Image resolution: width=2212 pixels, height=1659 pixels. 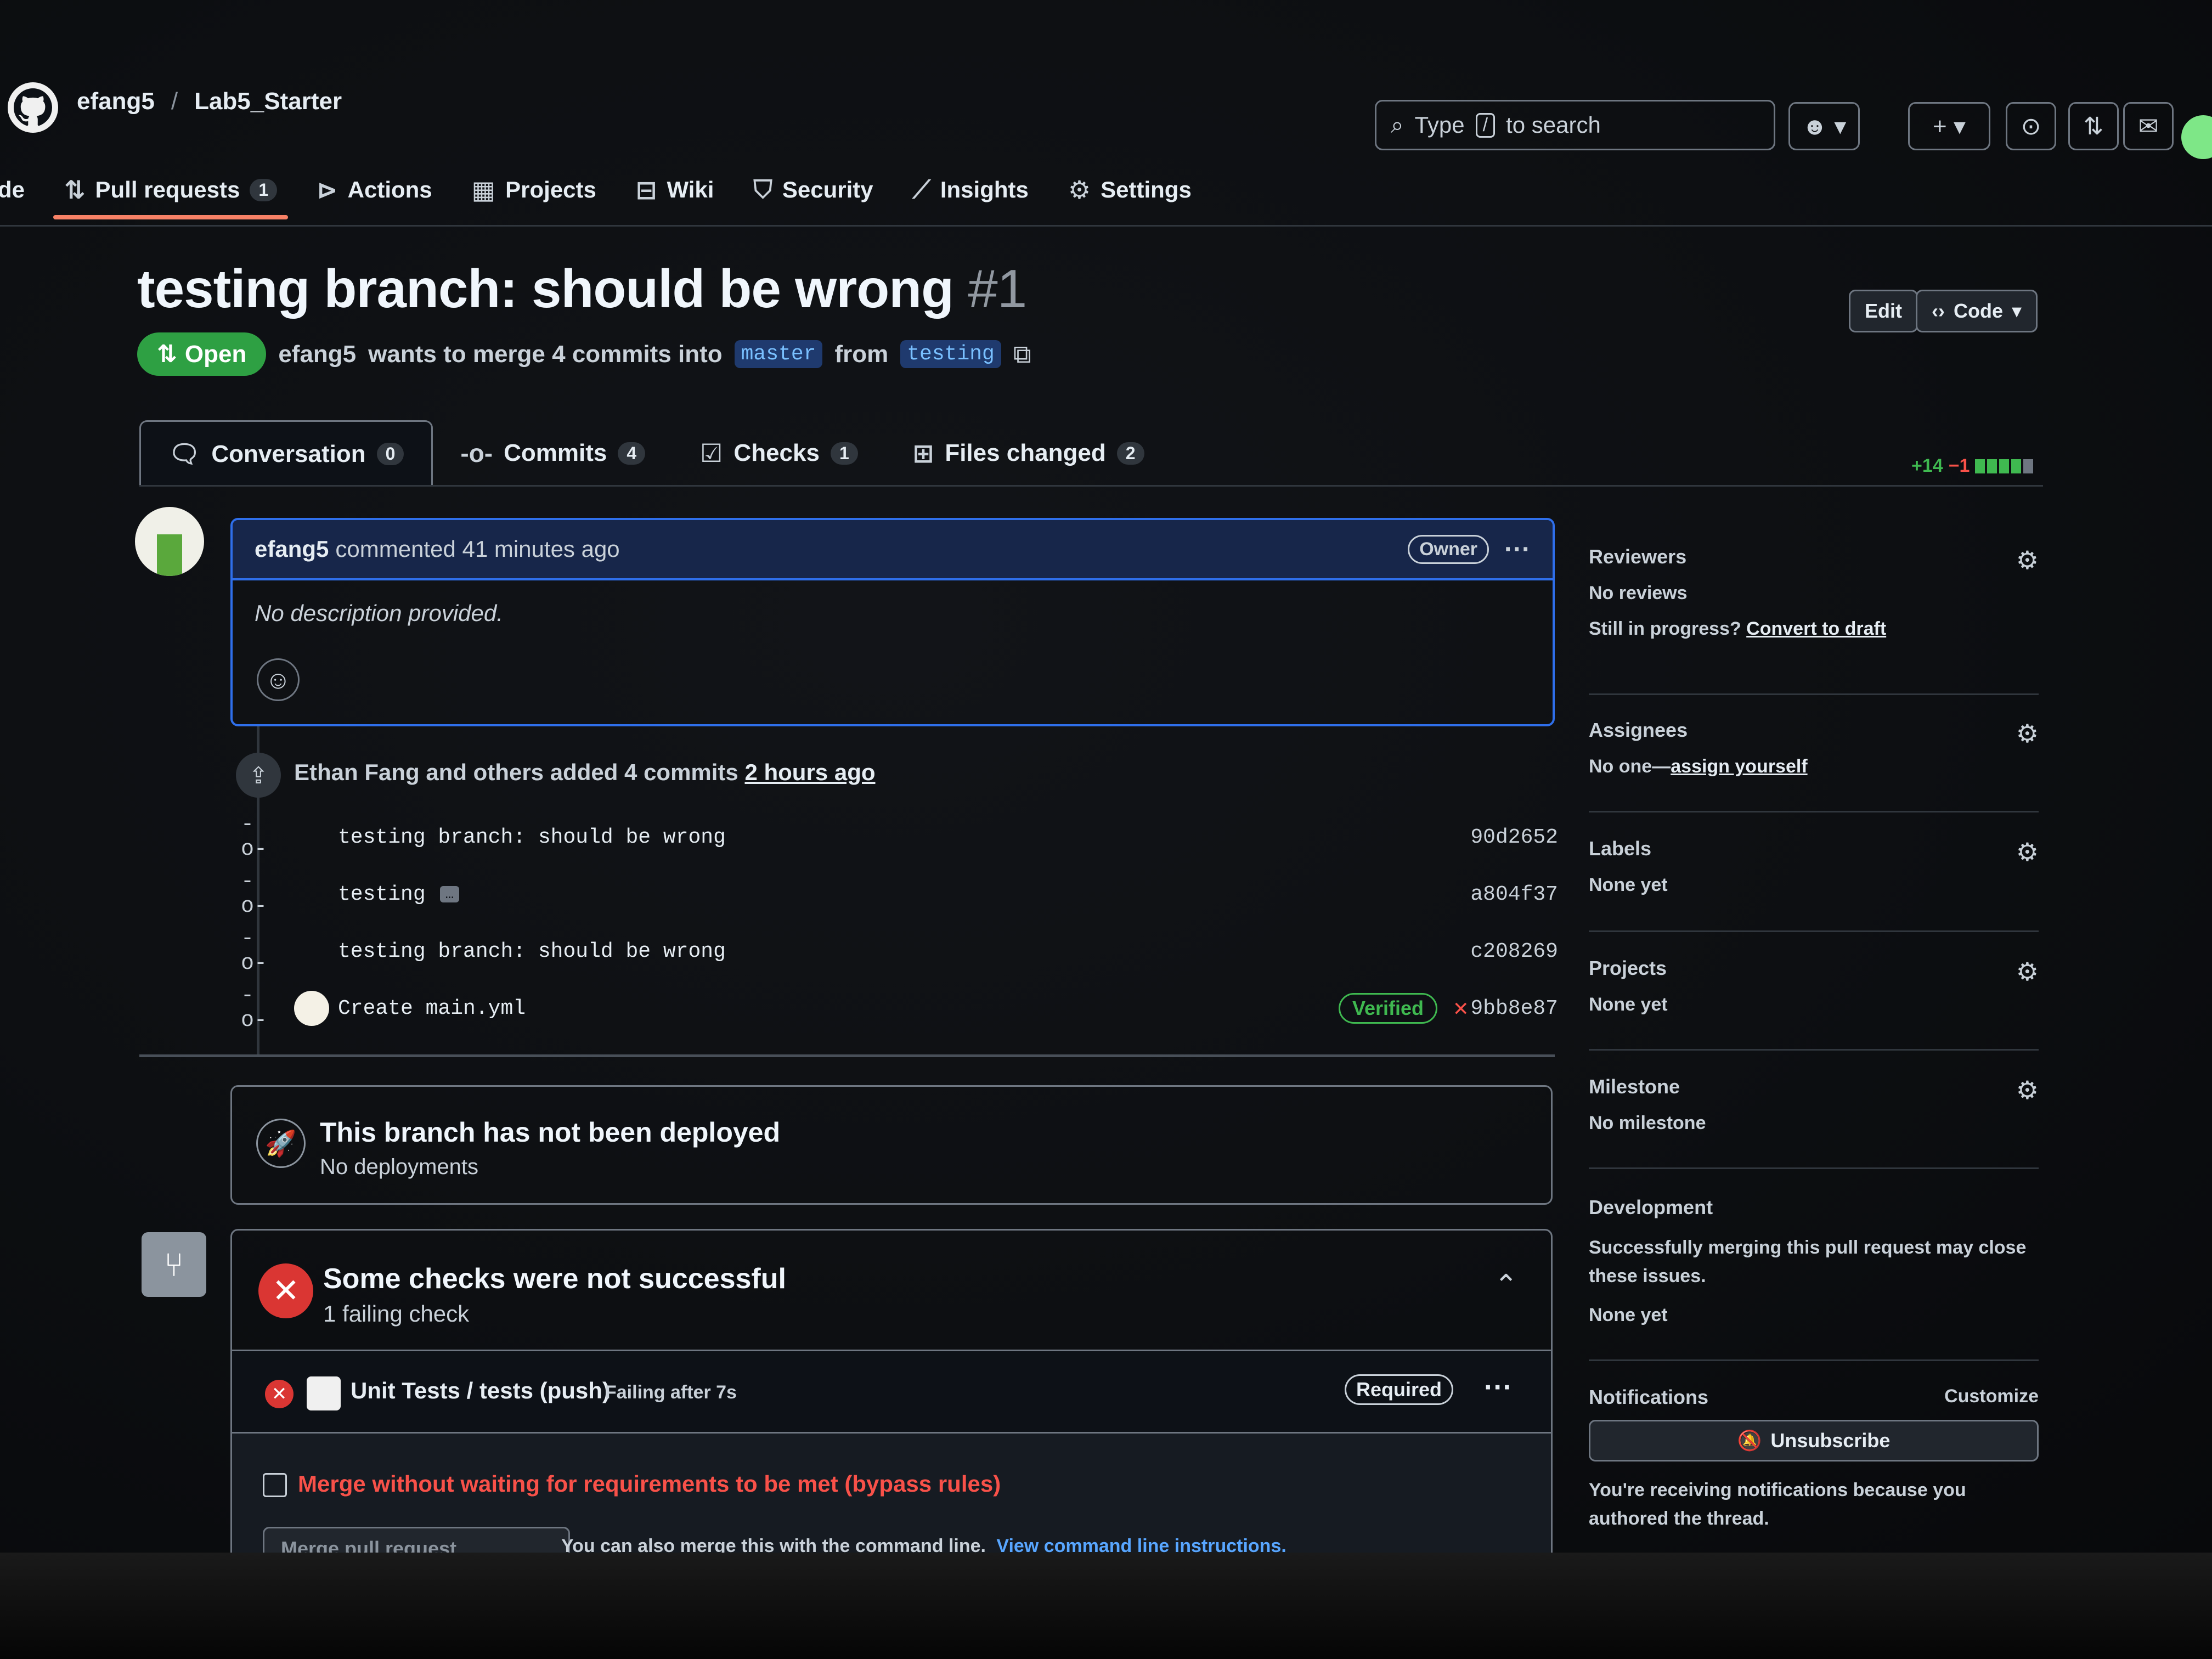 I want to click on issues-button: ⊙, so click(x=2031, y=126).